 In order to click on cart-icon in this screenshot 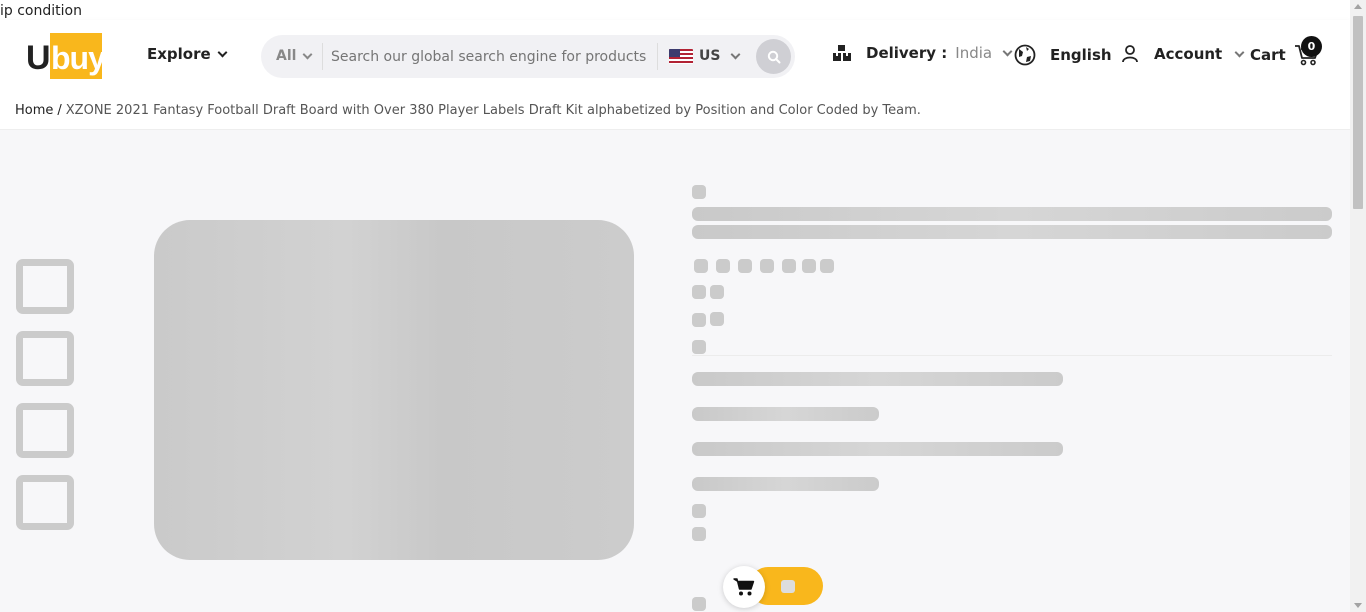, I will do `click(744, 587)`.